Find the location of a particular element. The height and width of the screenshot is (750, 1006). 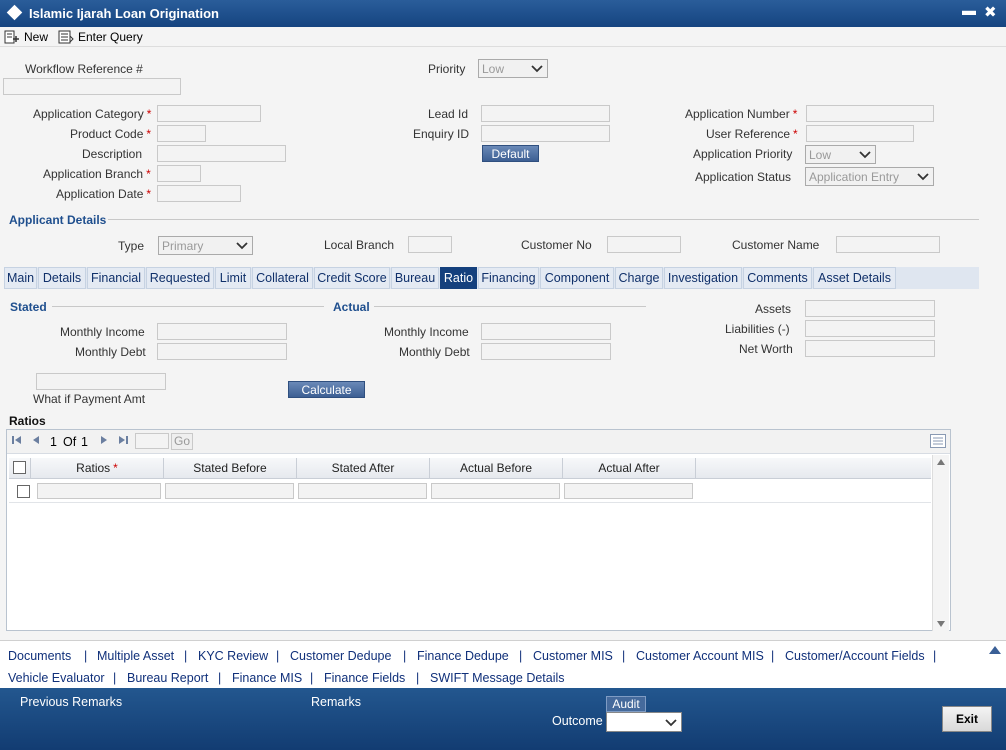

actual-monthly-debt-input is located at coordinates (546, 351).